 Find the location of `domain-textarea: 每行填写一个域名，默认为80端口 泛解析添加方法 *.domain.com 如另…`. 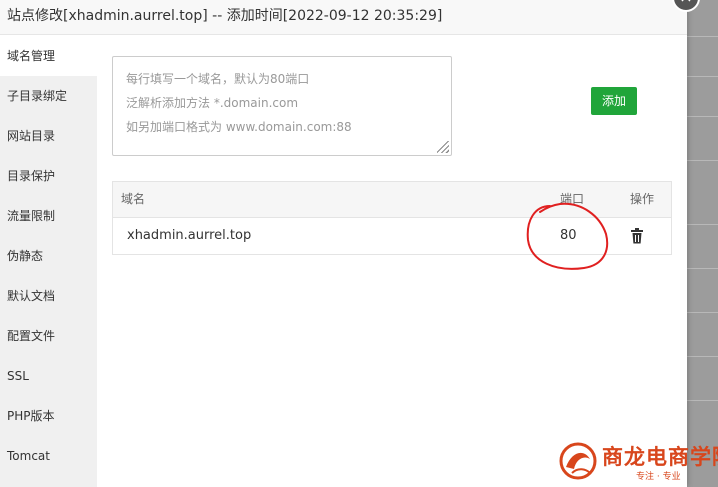

domain-textarea: 每行填写一个域名，默认为80端口 泛解析添加方法 *.domain.com 如另… is located at coordinates (282, 106).